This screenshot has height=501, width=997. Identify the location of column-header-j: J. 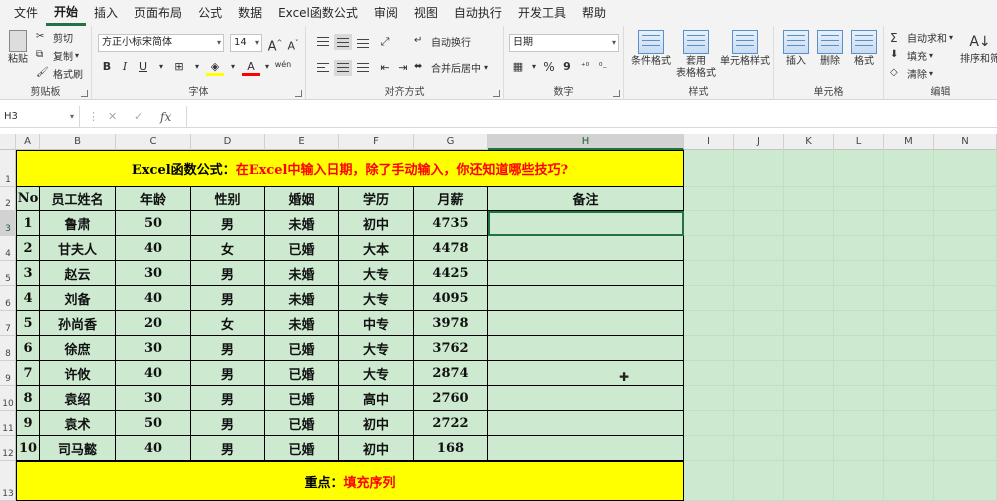
(759, 142).